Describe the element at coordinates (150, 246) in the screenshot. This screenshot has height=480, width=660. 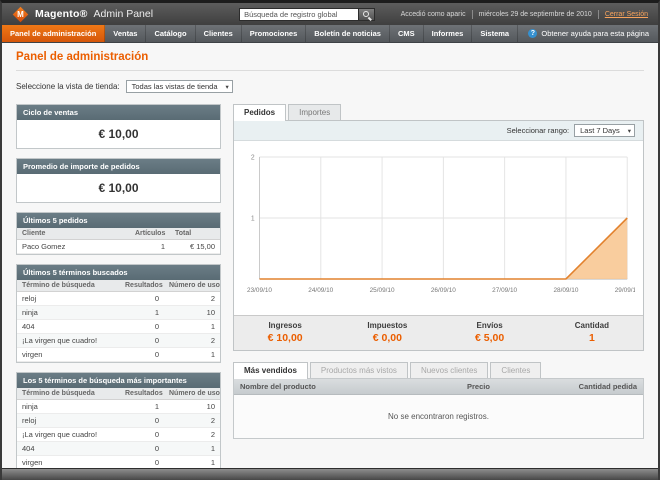
I see `items-cell: 1` at that location.